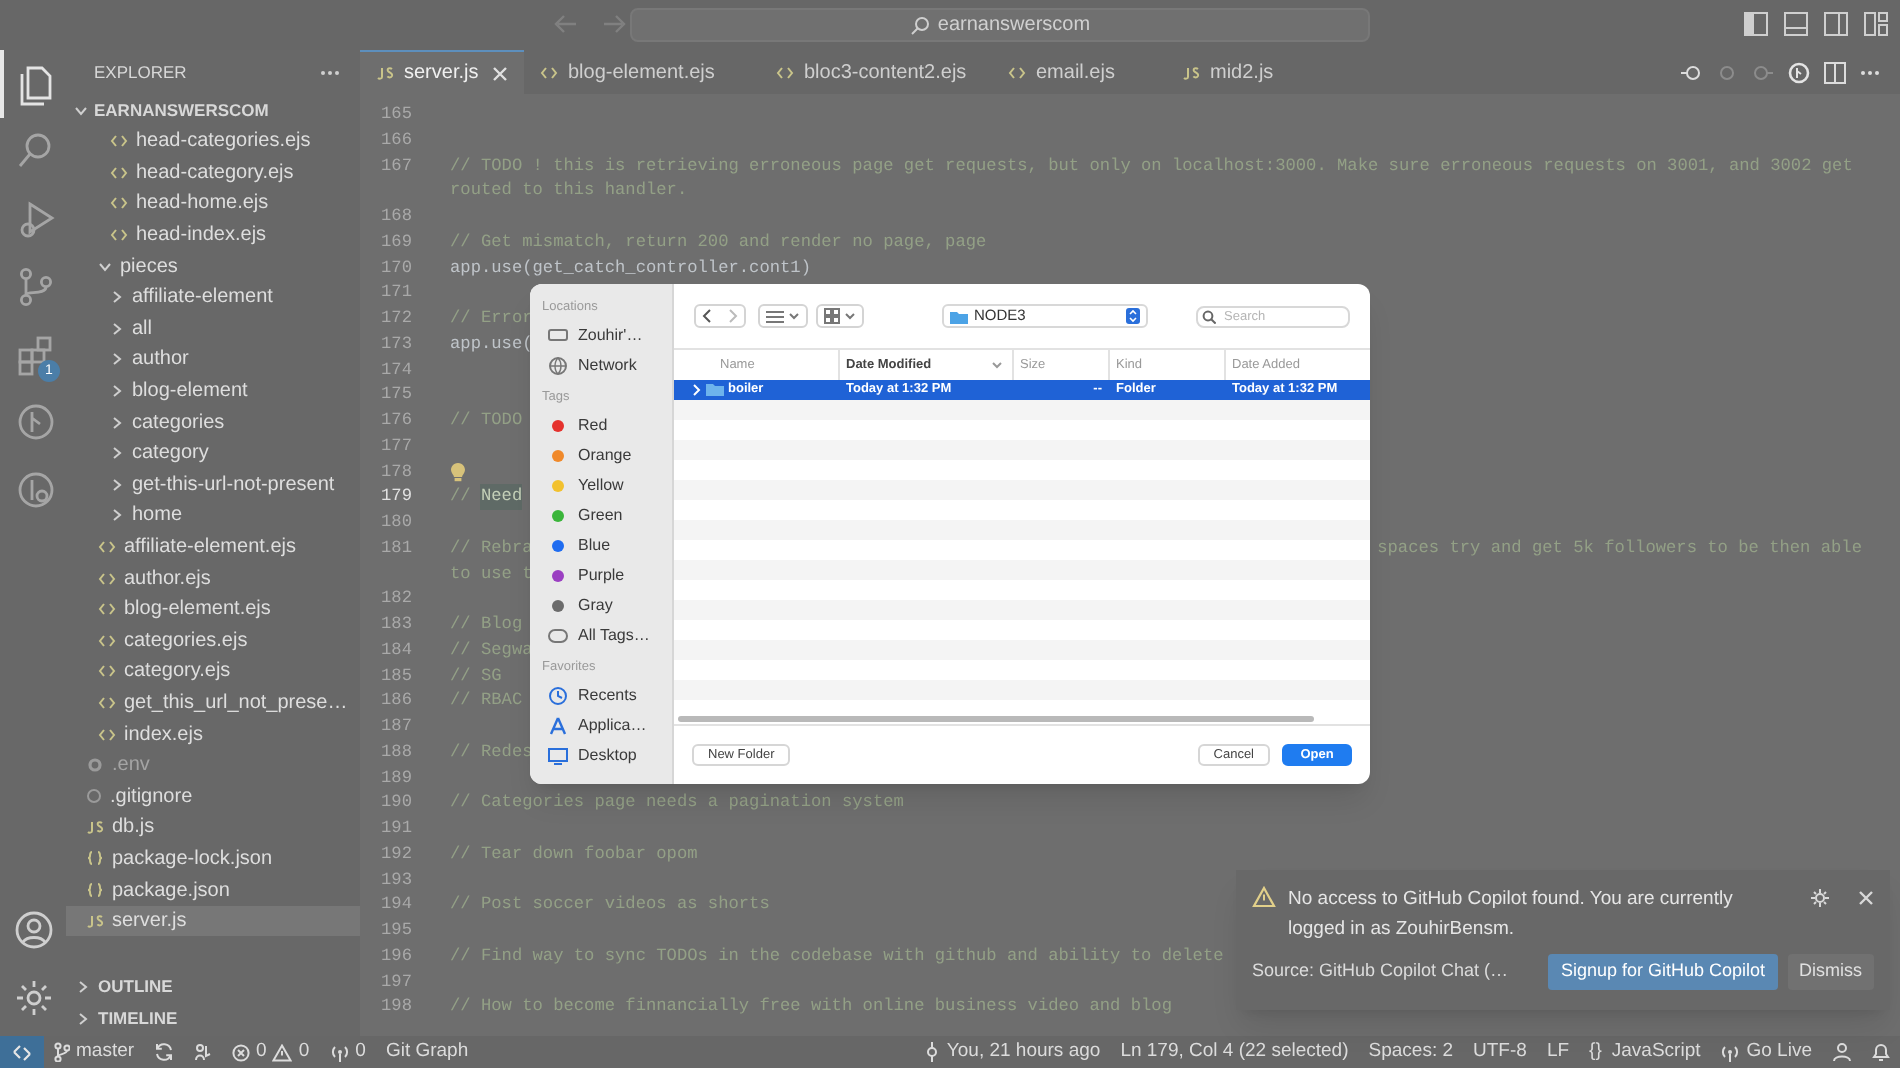 The image size is (1900, 1068). Describe the element at coordinates (607, 455) in the screenshot. I see `sidebar-item: Orange` at that location.